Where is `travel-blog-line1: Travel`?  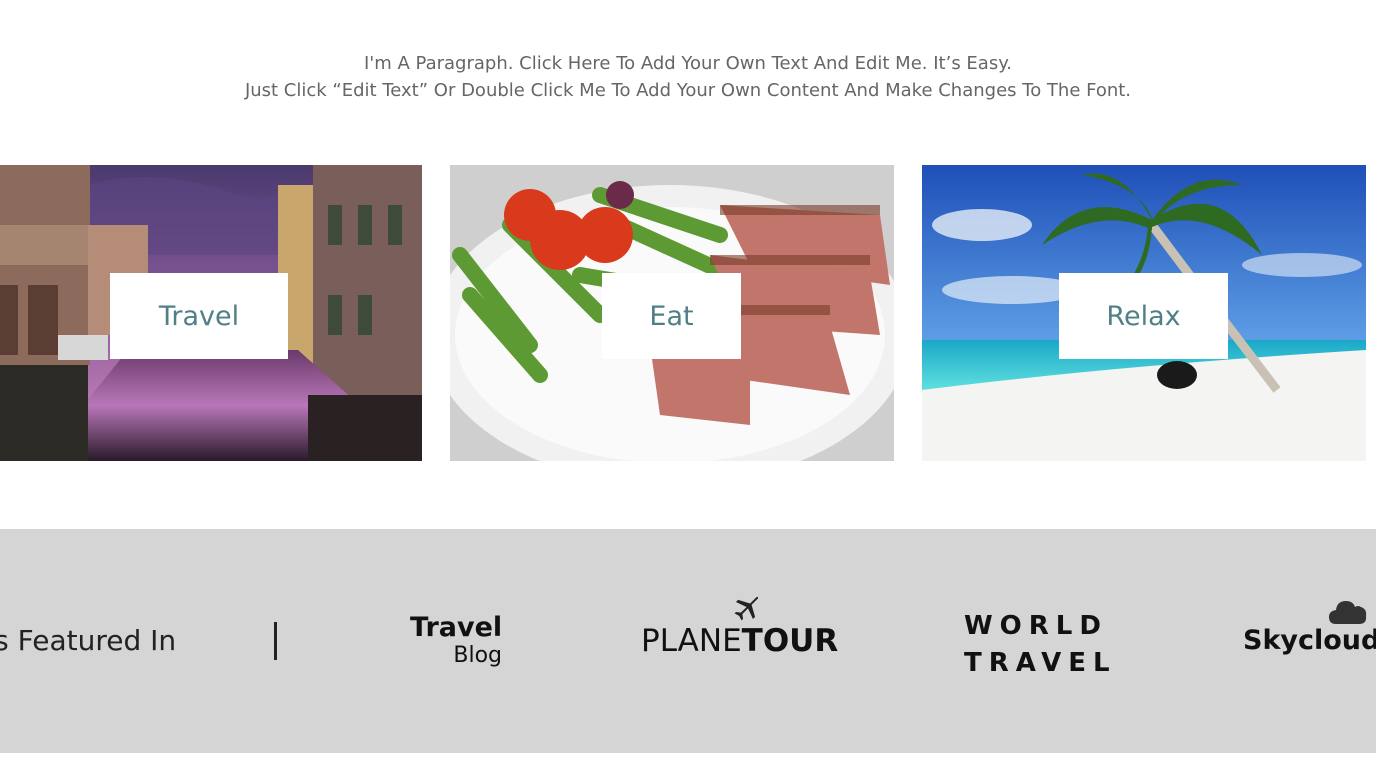 travel-blog-line1: Travel is located at coordinates (456, 627).